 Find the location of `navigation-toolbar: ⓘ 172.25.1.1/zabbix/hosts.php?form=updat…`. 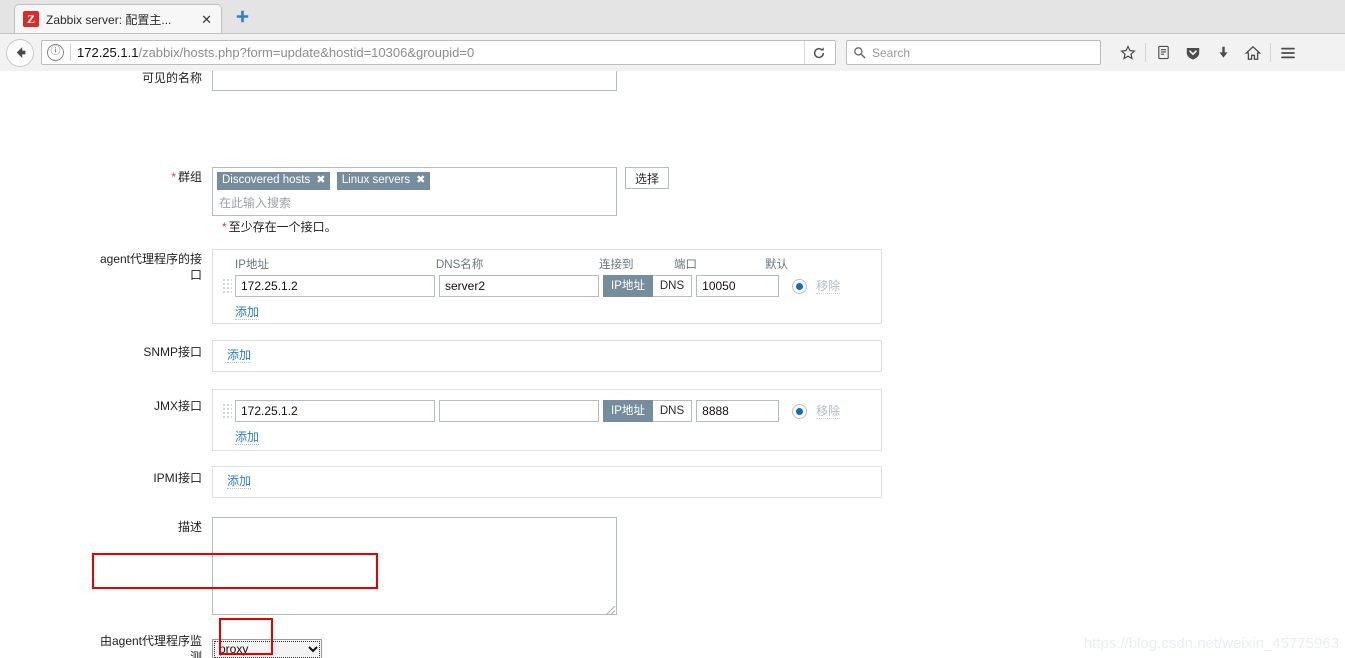

navigation-toolbar: ⓘ 172.25.1.1/zabbix/hosts.php?form=updat… is located at coordinates (672, 52).